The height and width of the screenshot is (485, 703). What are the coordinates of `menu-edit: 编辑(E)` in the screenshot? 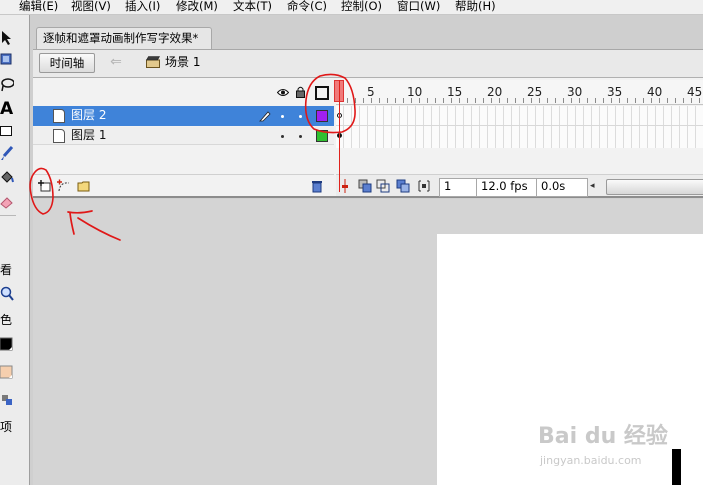 It's located at (38, 7).